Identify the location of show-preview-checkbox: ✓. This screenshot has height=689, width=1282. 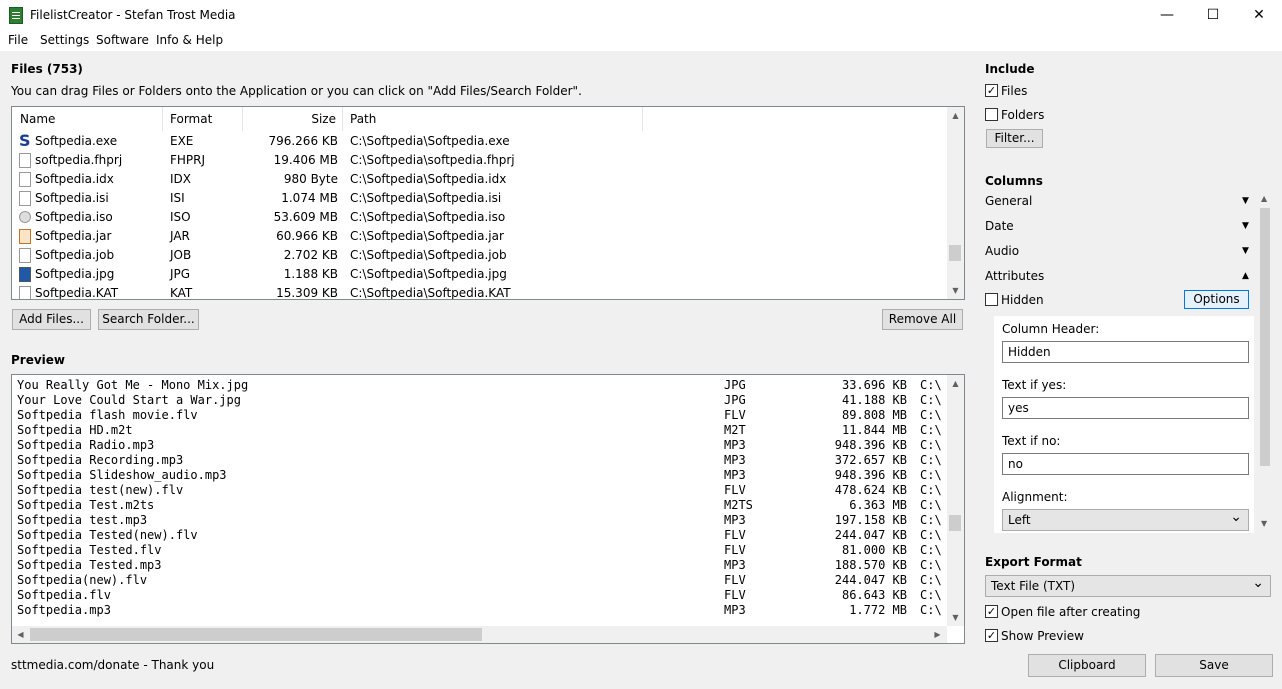
(991, 635).